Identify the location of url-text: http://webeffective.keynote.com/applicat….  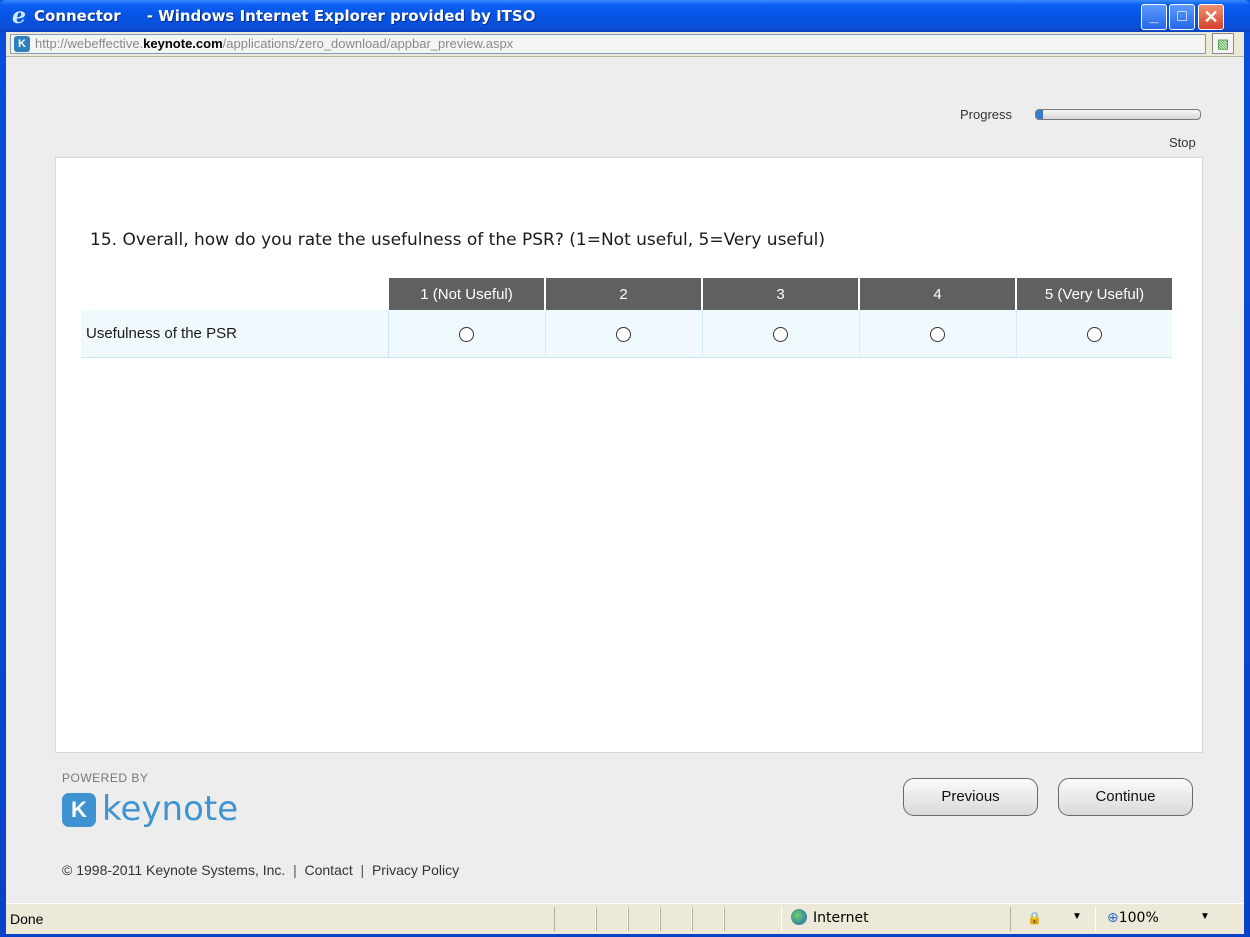
(274, 44).